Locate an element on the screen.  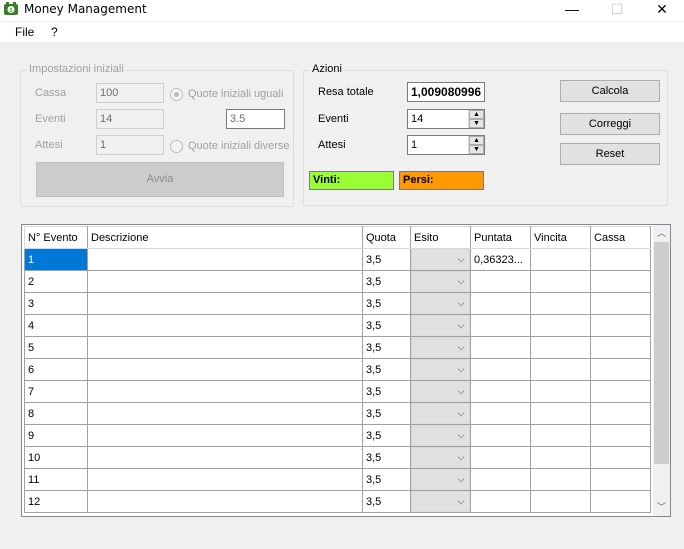
col-header-quota: Quota is located at coordinates (386, 237).